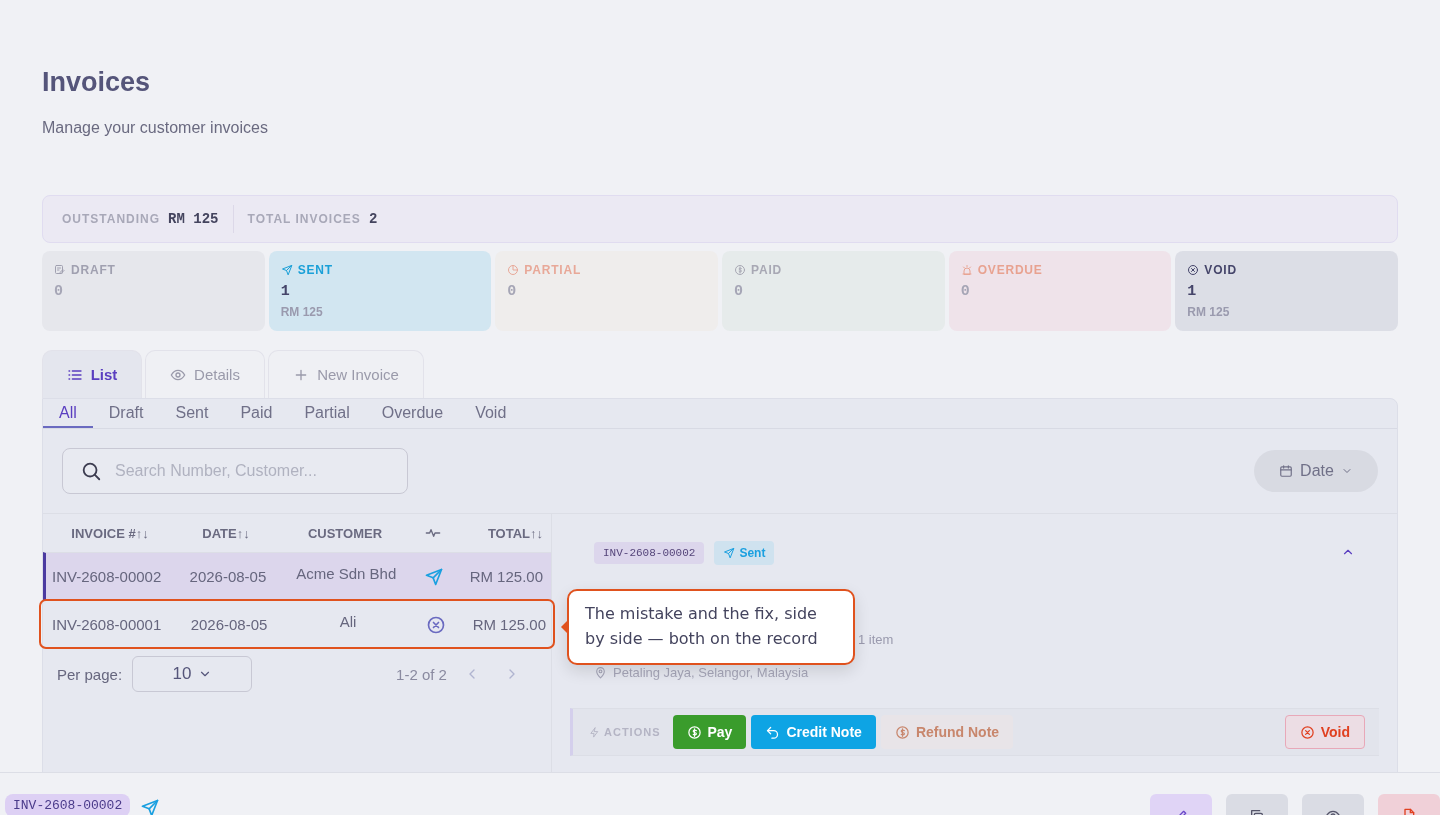 This screenshot has width=1440, height=815. What do you see at coordinates (513, 270) in the screenshot?
I see `pie-icon` at bounding box center [513, 270].